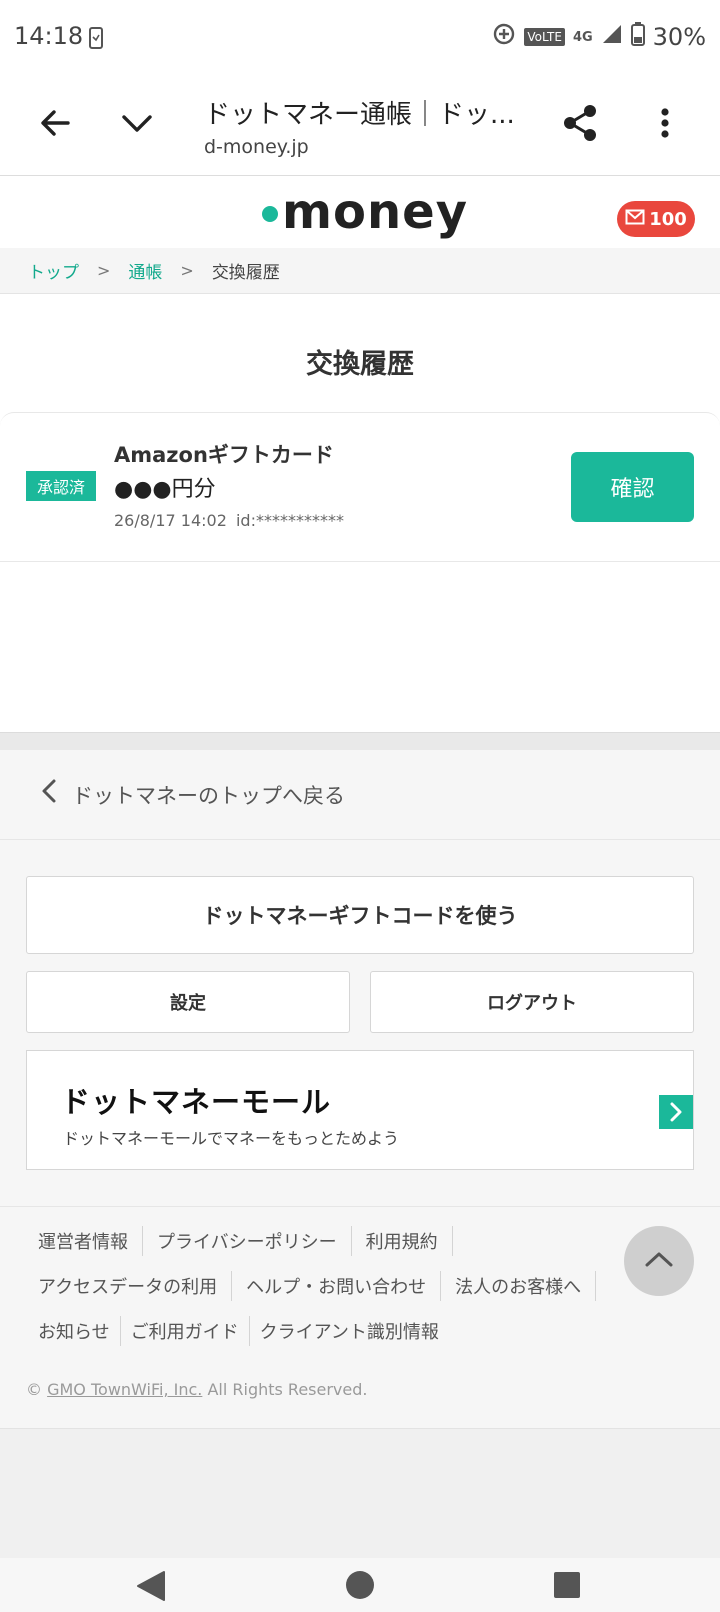 This screenshot has height=1612, width=720. I want to click on chevron-up-icon, so click(659, 1261).